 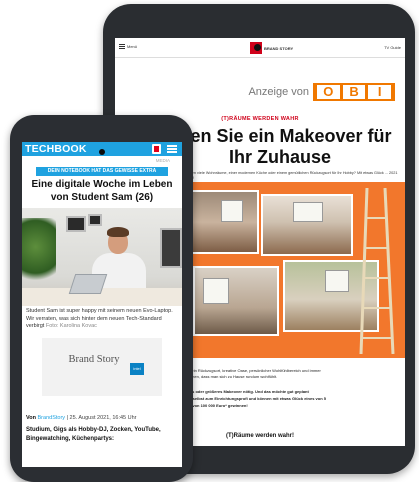 What do you see at coordinates (52, 418) in the screenshot?
I see `byline-author-link: BrandStory` at bounding box center [52, 418].